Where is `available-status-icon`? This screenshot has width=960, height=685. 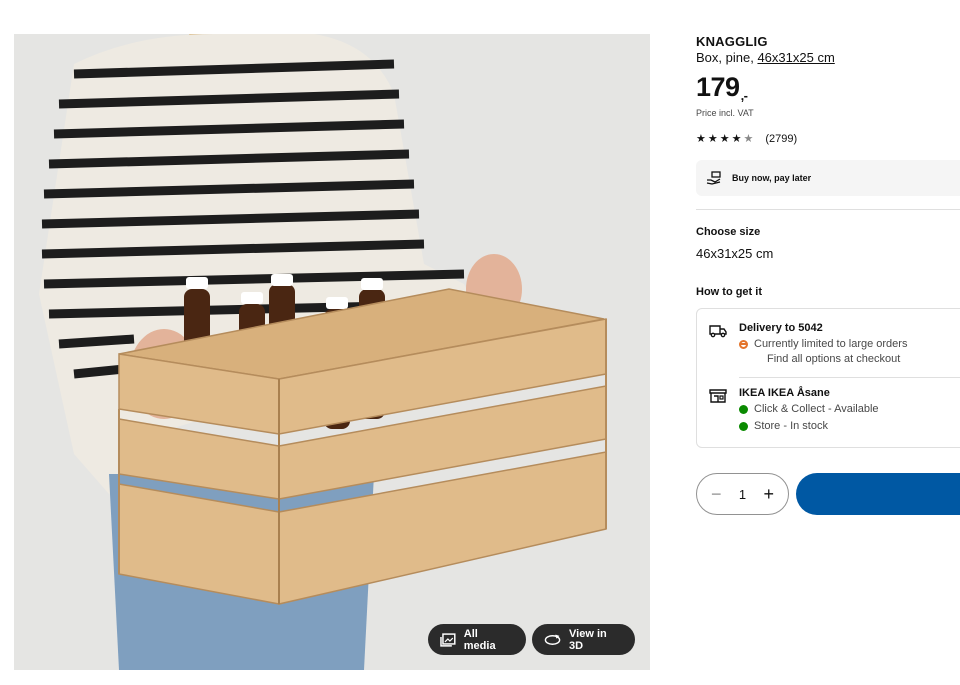
available-status-icon is located at coordinates (743, 409).